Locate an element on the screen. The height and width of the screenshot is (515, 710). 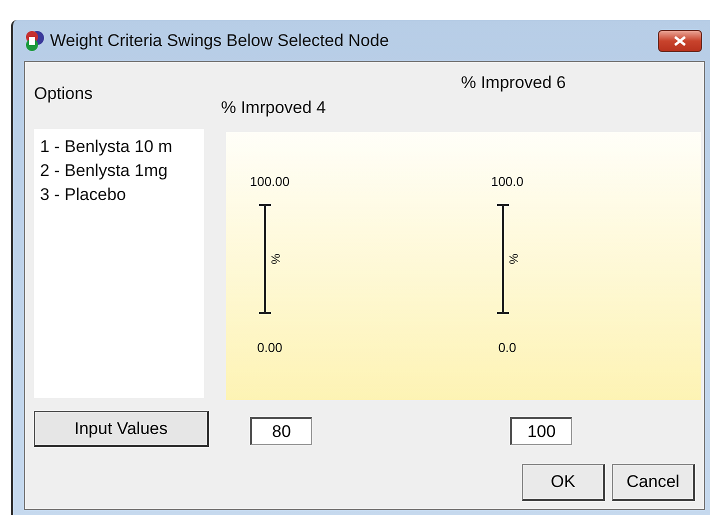
min-value-label: 0.00 is located at coordinates (269, 347).